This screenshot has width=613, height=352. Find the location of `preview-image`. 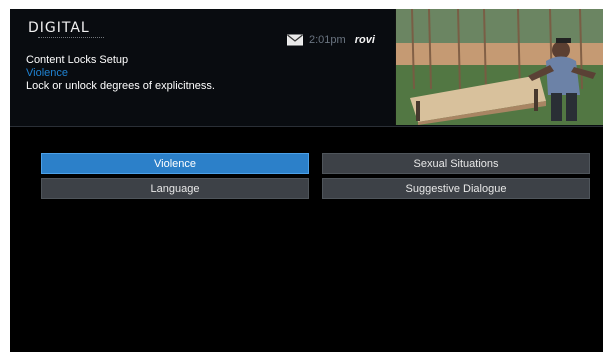

preview-image is located at coordinates (499, 67).